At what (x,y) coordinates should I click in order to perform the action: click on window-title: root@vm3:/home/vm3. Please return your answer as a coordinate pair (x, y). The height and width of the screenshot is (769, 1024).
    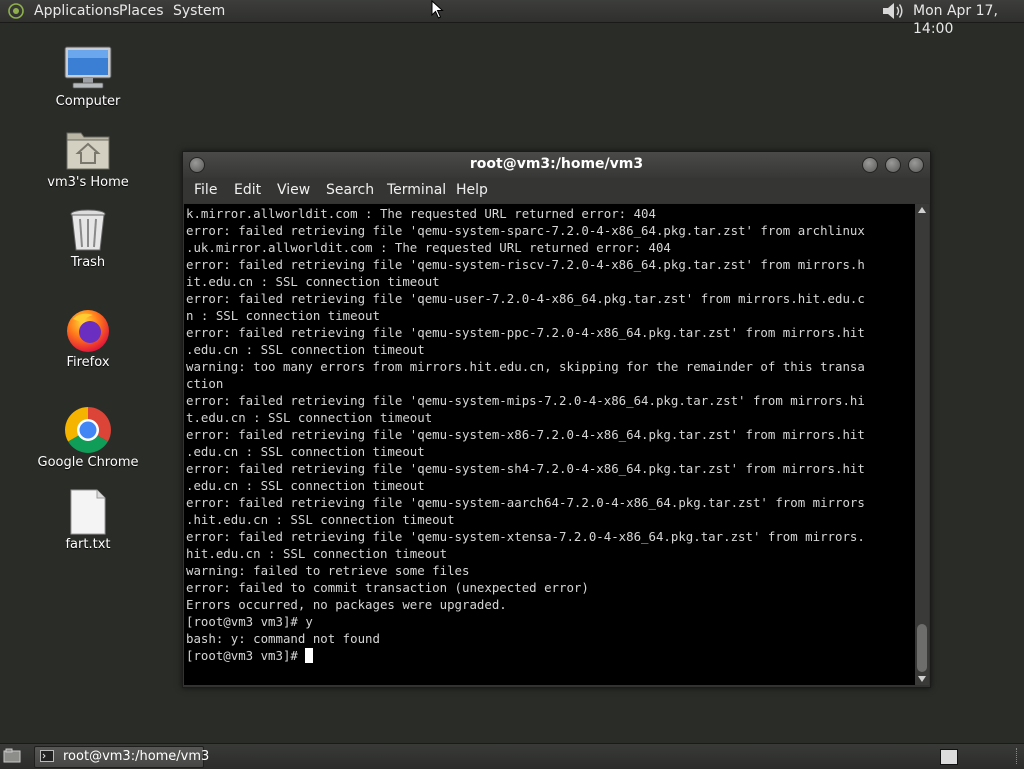
    Looking at the image, I should click on (556, 164).